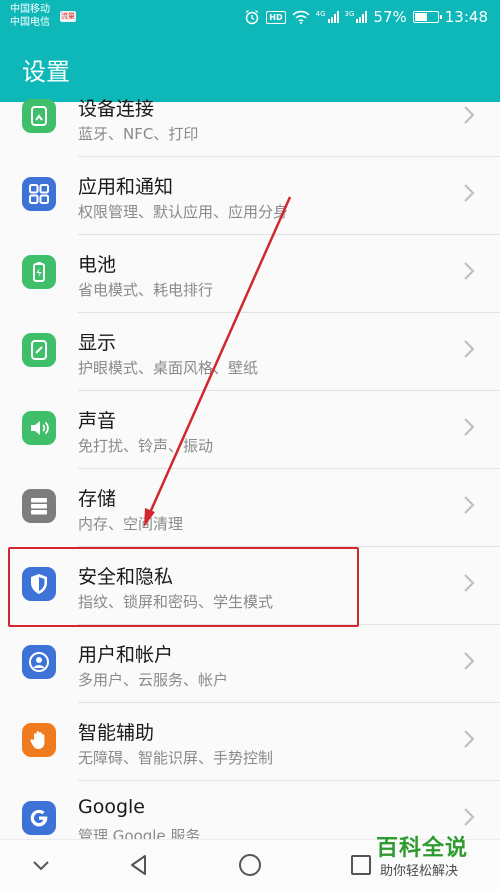 The width and height of the screenshot is (500, 889). What do you see at coordinates (30, 9) in the screenshot?
I see `carrier-1: 中国移动` at bounding box center [30, 9].